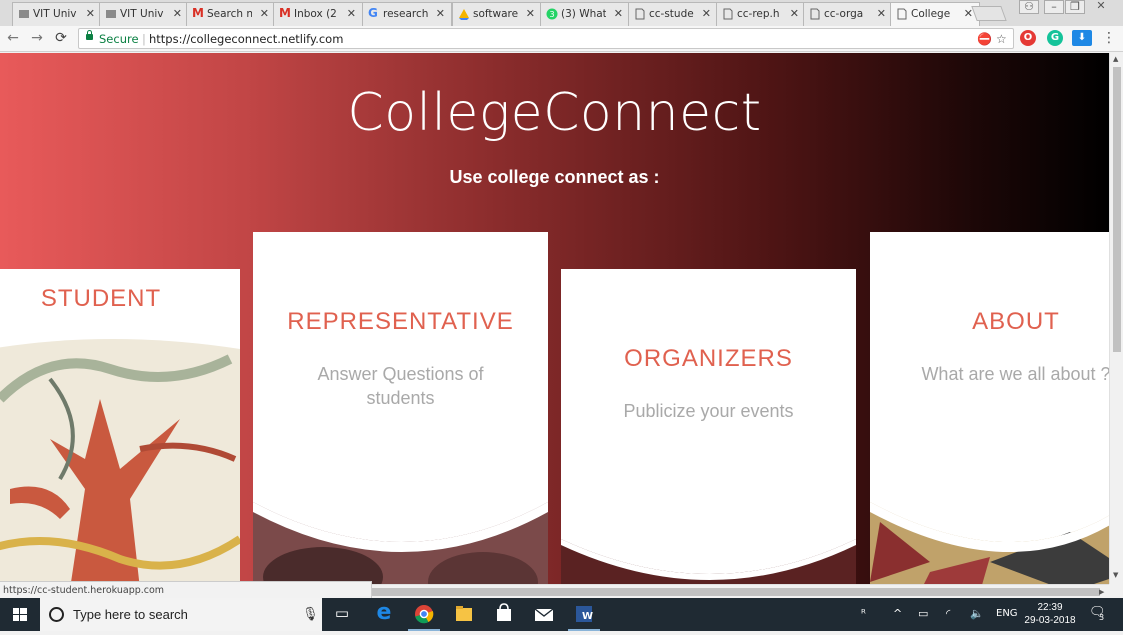 The width and height of the screenshot is (1123, 635). Describe the element at coordinates (61, 38) in the screenshot. I see `reload-icon: ⟳` at that location.